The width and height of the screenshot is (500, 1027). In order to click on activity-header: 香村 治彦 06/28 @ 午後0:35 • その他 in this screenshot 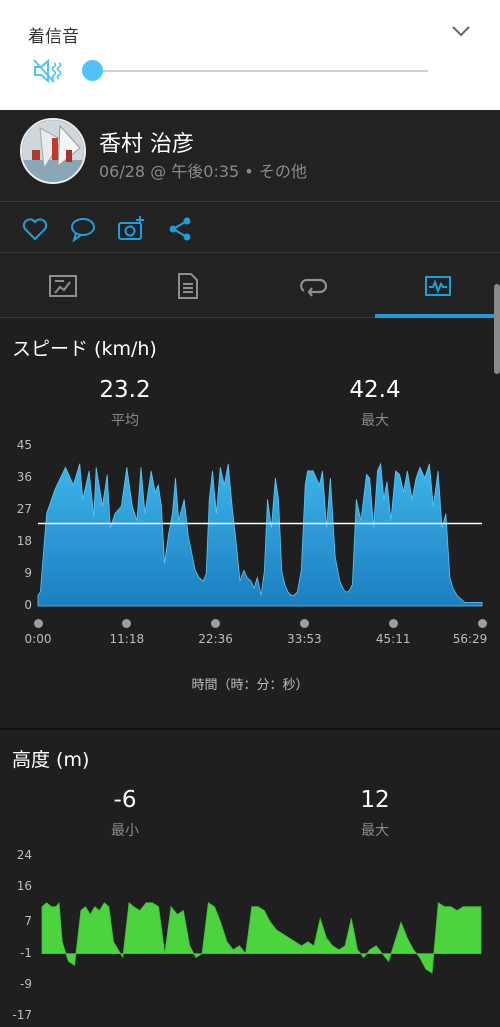, I will do `click(250, 156)`.